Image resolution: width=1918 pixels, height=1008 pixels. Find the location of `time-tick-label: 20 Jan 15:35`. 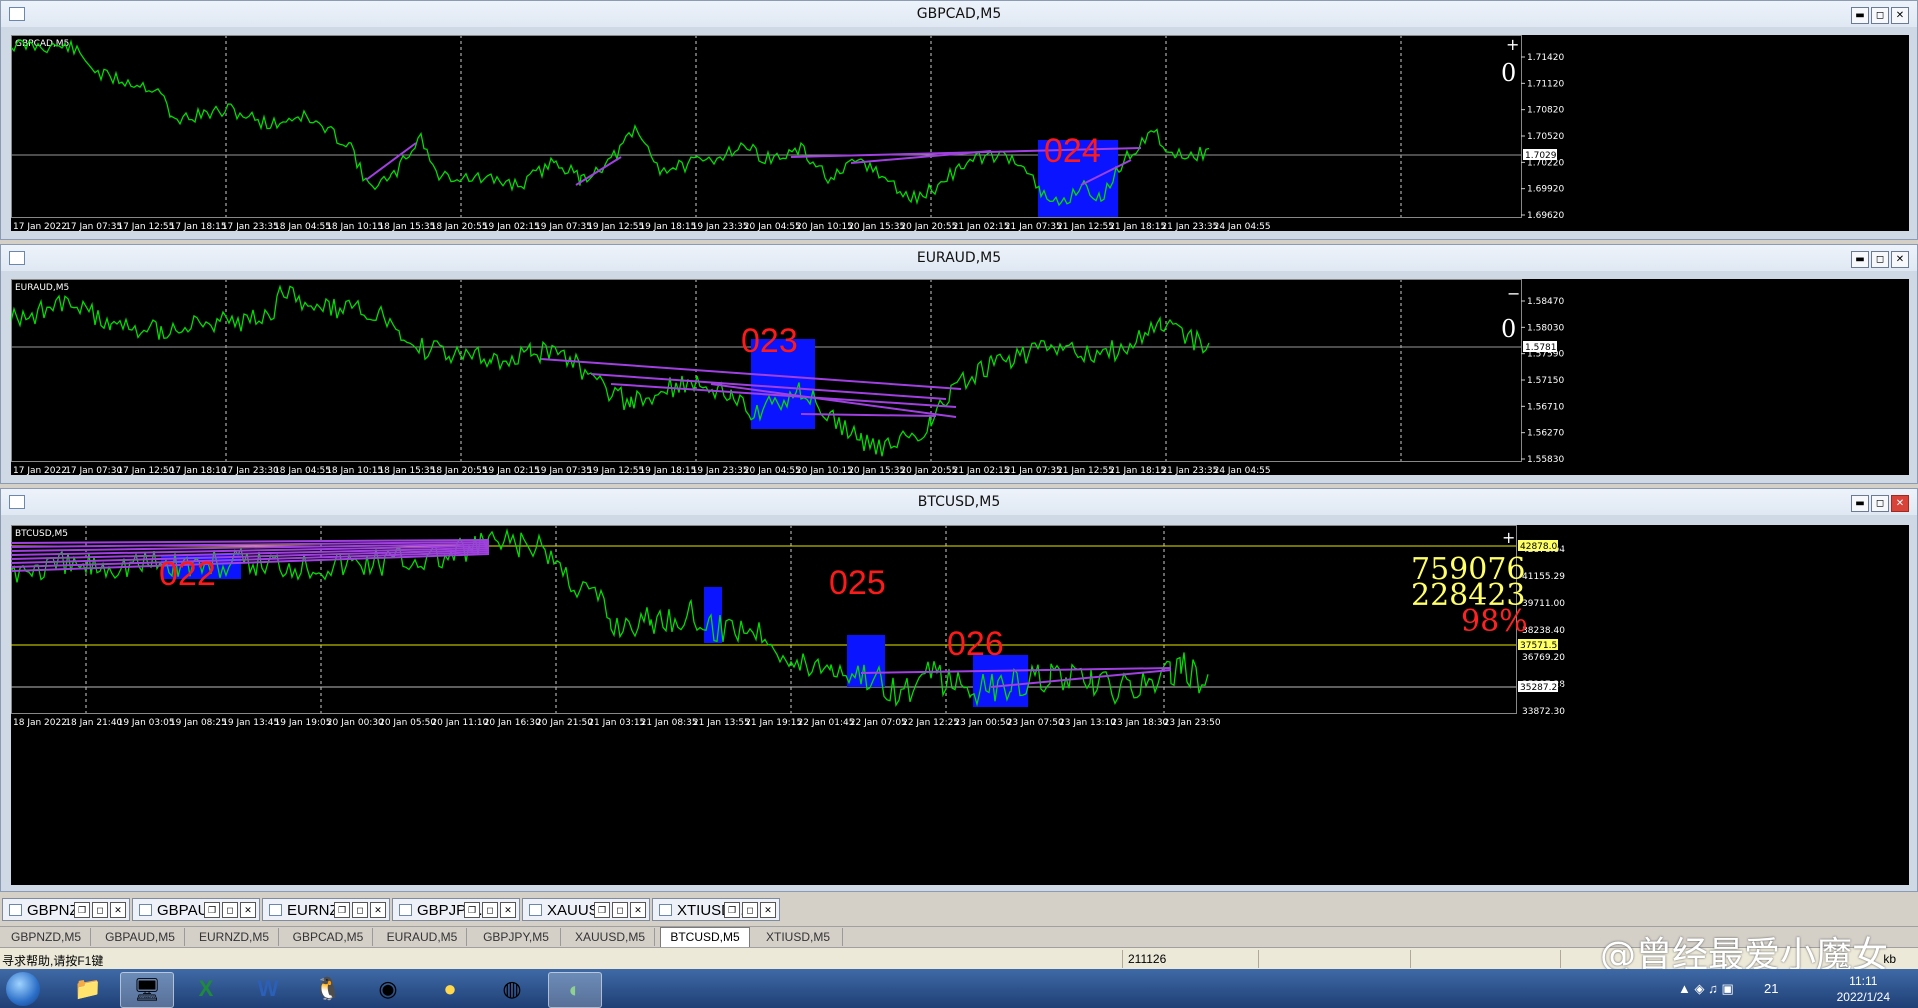

time-tick-label: 20 Jan 15:35 is located at coordinates (876, 470).